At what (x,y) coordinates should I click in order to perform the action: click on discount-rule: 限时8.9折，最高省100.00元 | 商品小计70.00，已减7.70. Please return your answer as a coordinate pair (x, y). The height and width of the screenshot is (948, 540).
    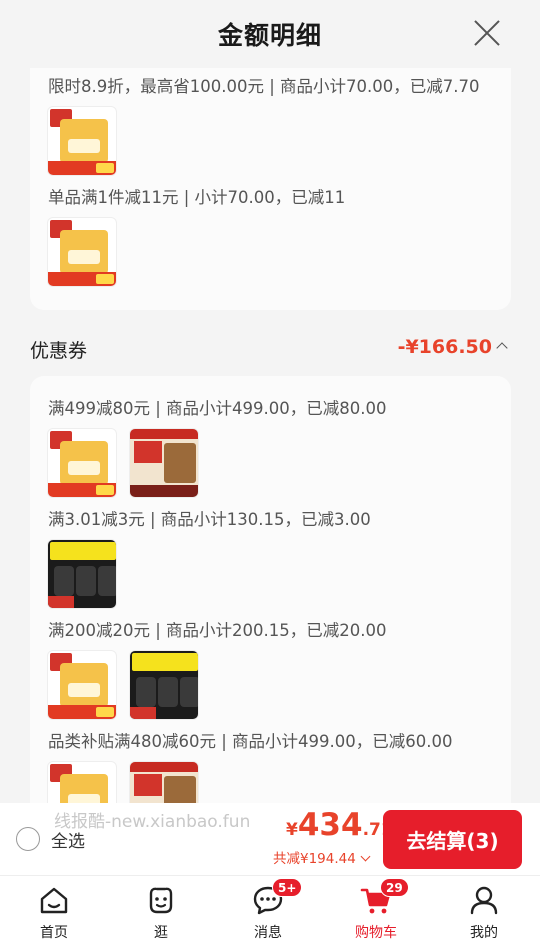
    Looking at the image, I should click on (264, 86).